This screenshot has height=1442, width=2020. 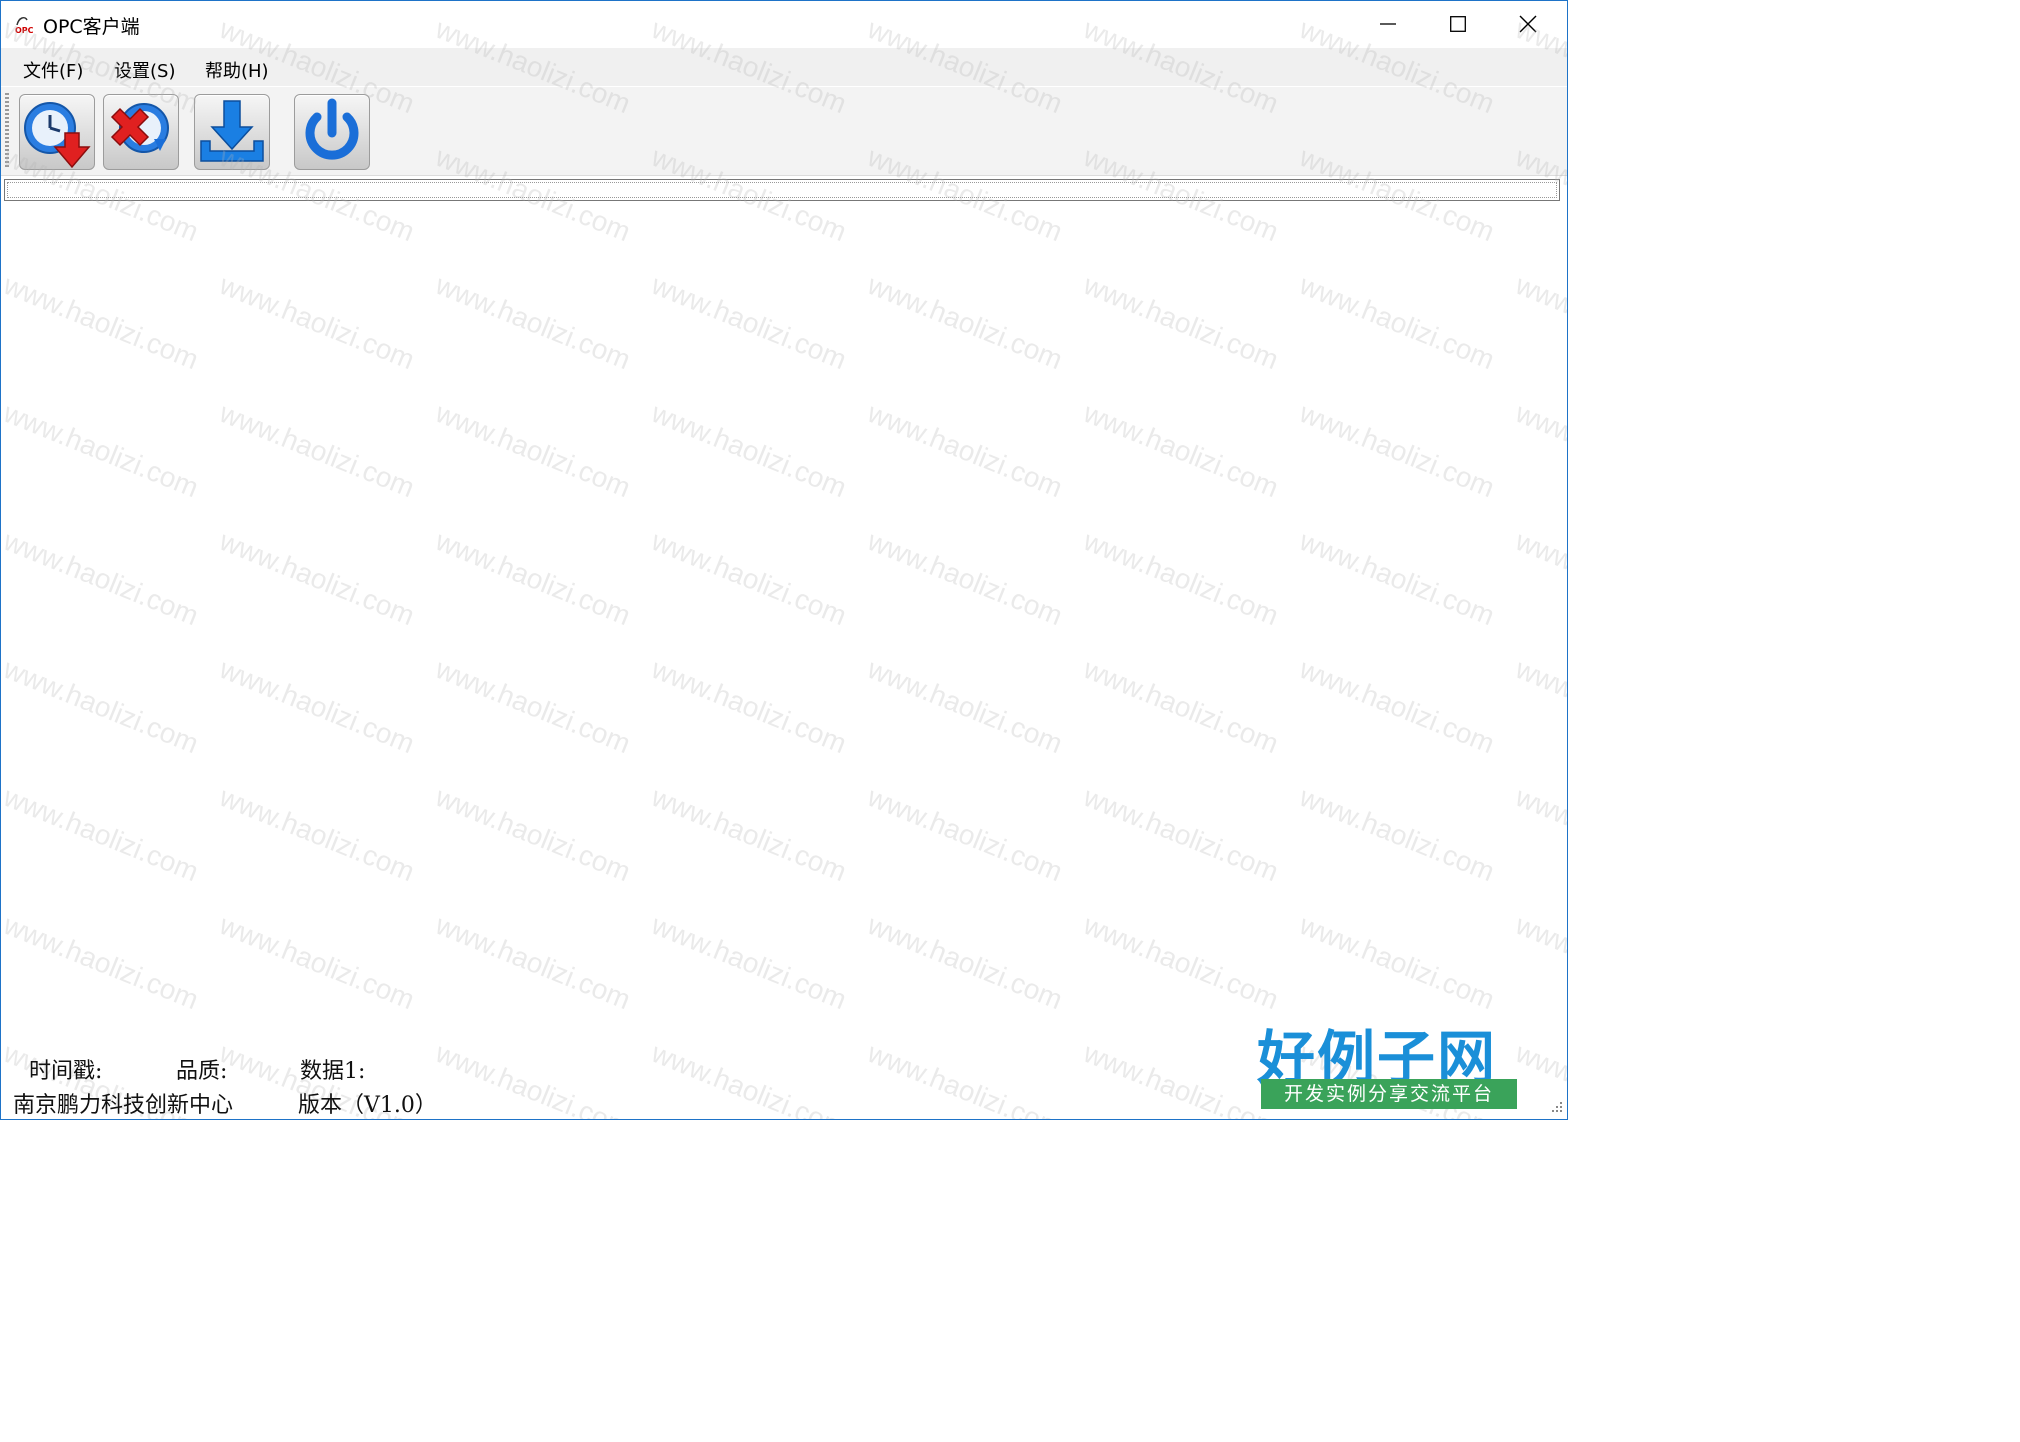 What do you see at coordinates (1388, 1061) in the screenshot?
I see `haolizi-logo: 好例子网 开发实例分享交流平台` at bounding box center [1388, 1061].